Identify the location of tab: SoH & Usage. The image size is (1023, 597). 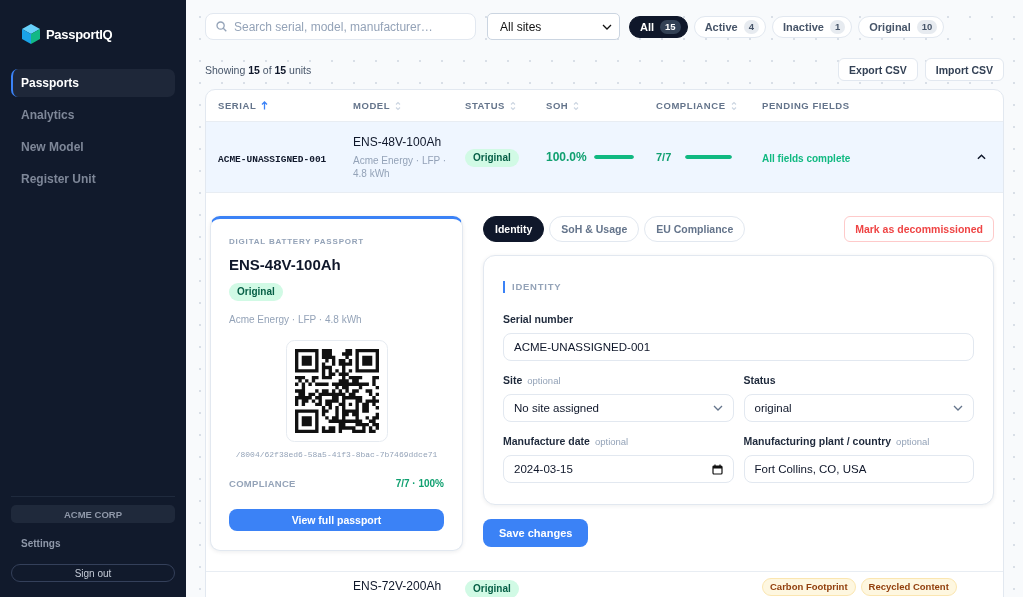
(594, 229).